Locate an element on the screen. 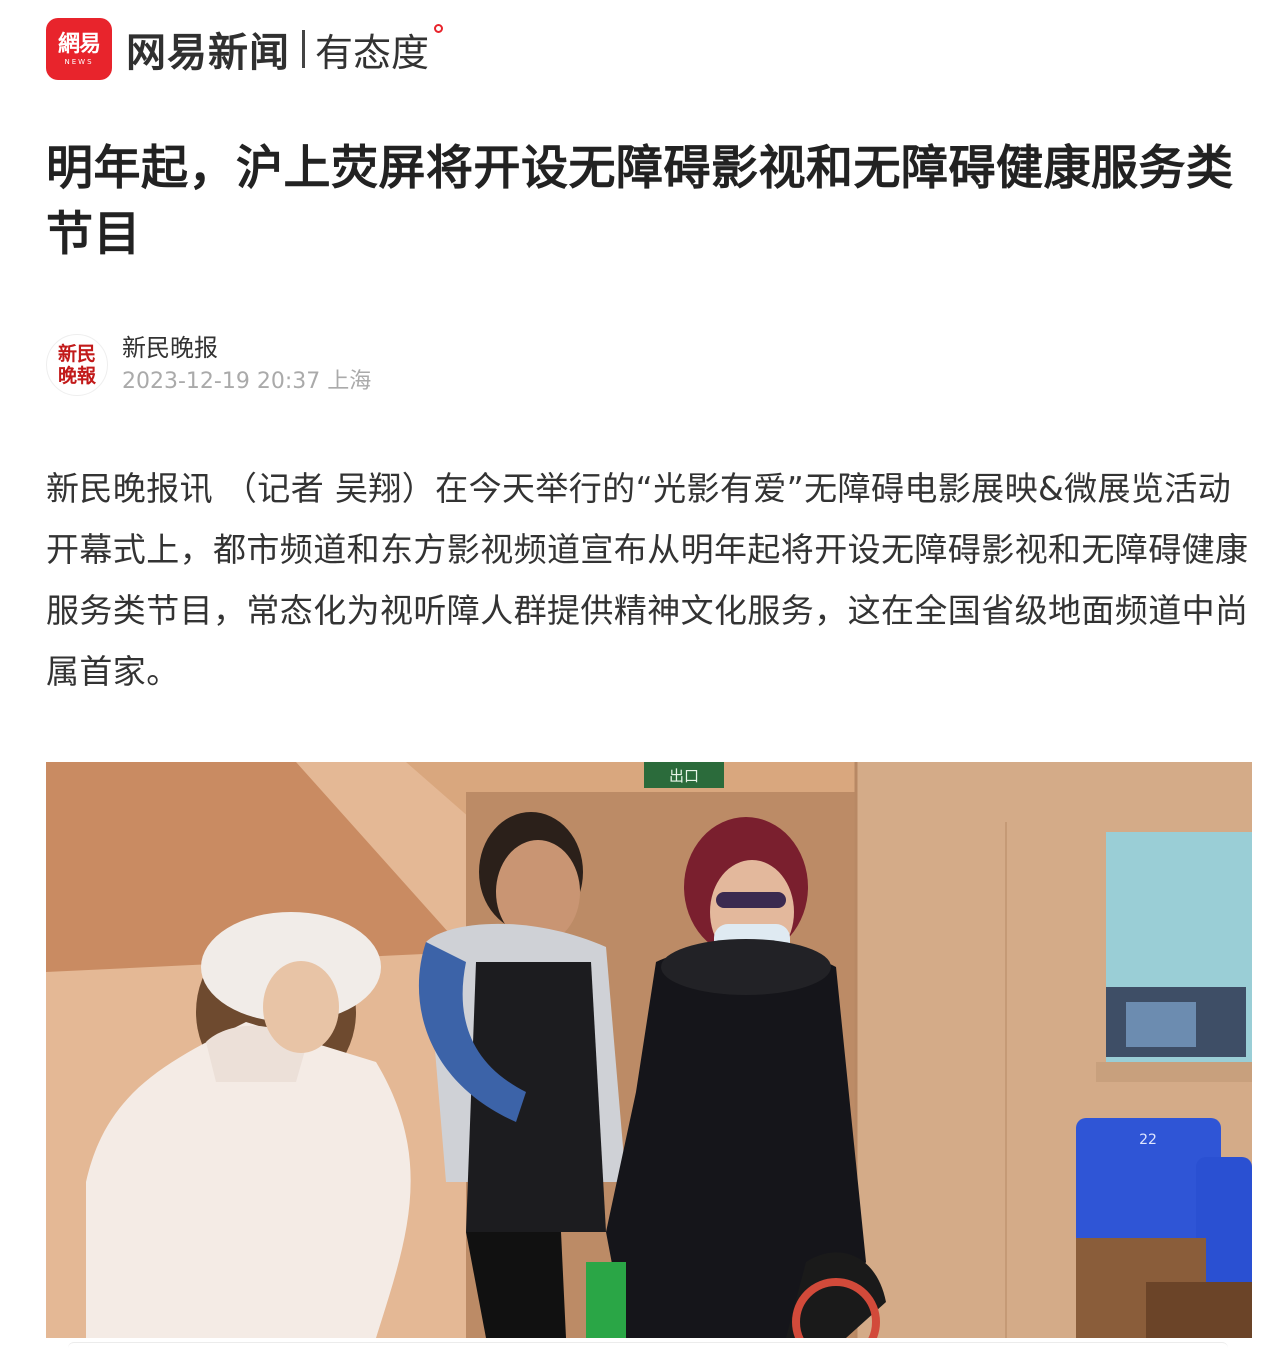 The height and width of the screenshot is (1355, 1269). degree-mark-icon is located at coordinates (439, 28).